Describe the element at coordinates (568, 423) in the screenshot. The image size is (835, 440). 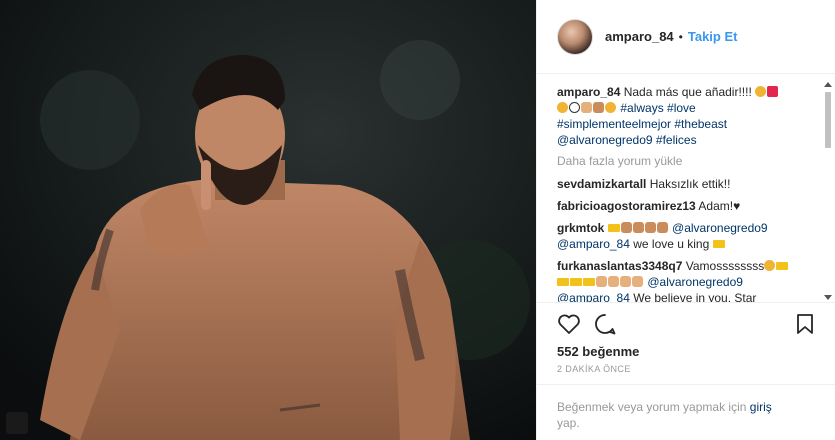
I see `login-prompt-text-after: yap.` at that location.